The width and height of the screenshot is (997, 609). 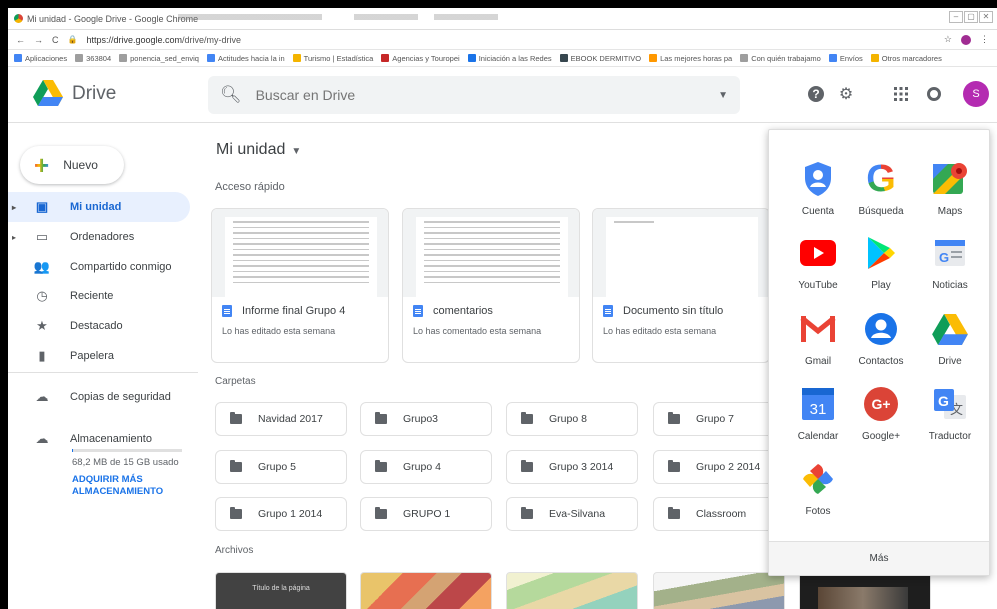 I want to click on page-title: Mi unidad ▼, so click(x=258, y=150).